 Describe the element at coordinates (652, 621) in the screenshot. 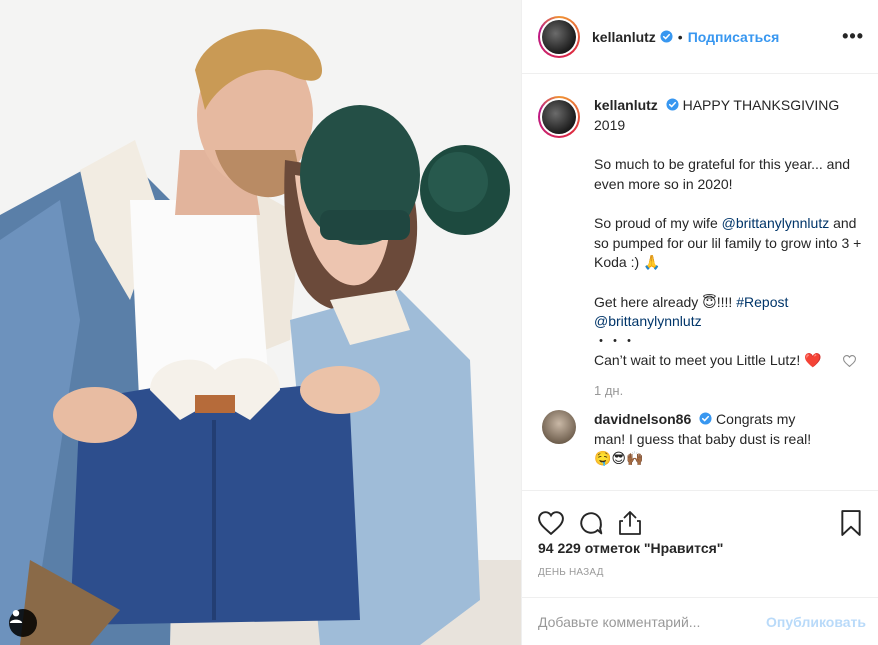

I see `comment-input` at that location.